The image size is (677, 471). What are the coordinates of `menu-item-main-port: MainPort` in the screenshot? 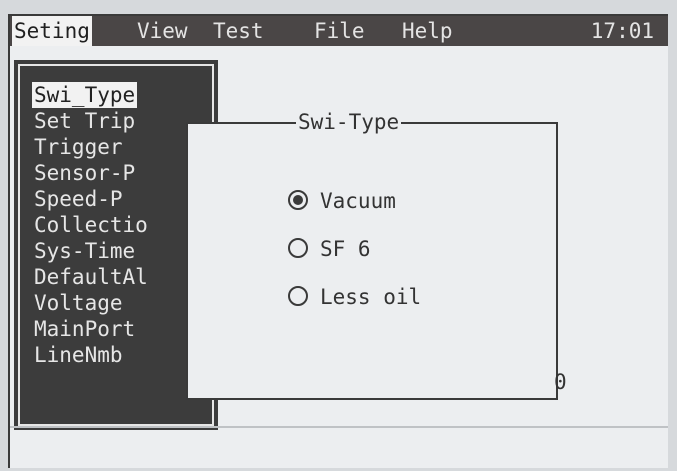 It's located at (84, 329).